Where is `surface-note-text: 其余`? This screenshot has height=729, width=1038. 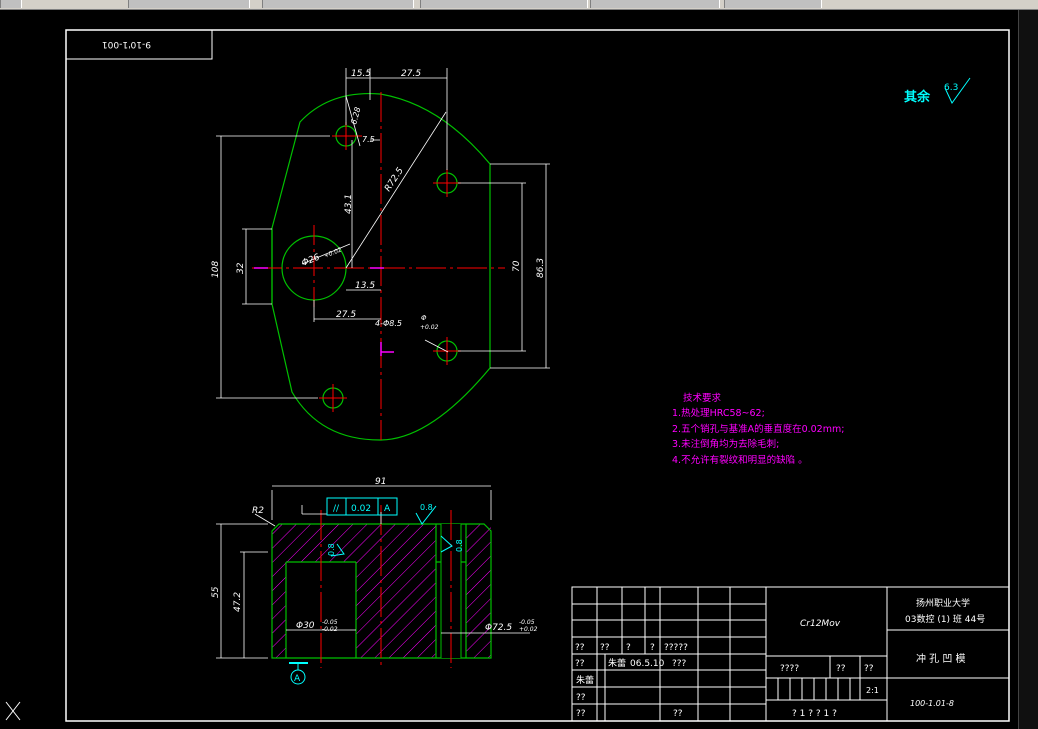
surface-note-text: 其余 is located at coordinates (917, 97).